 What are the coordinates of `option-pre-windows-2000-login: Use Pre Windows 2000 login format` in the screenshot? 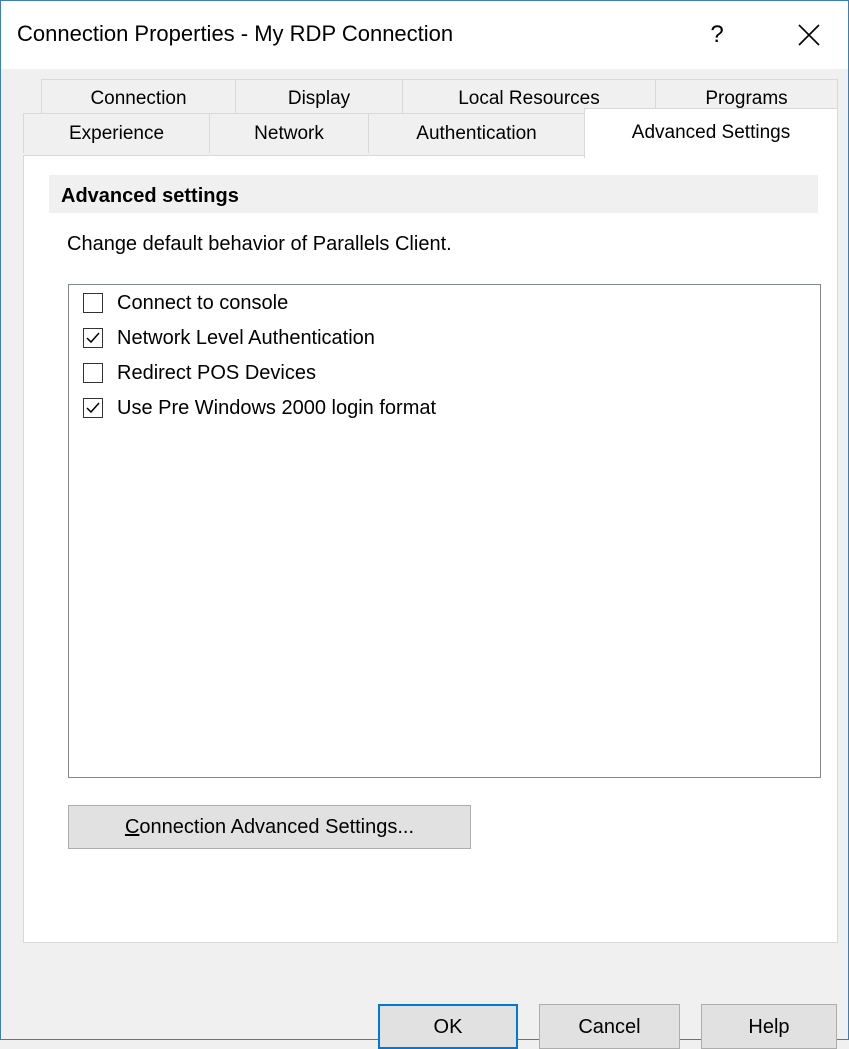 It's located at (259, 408).